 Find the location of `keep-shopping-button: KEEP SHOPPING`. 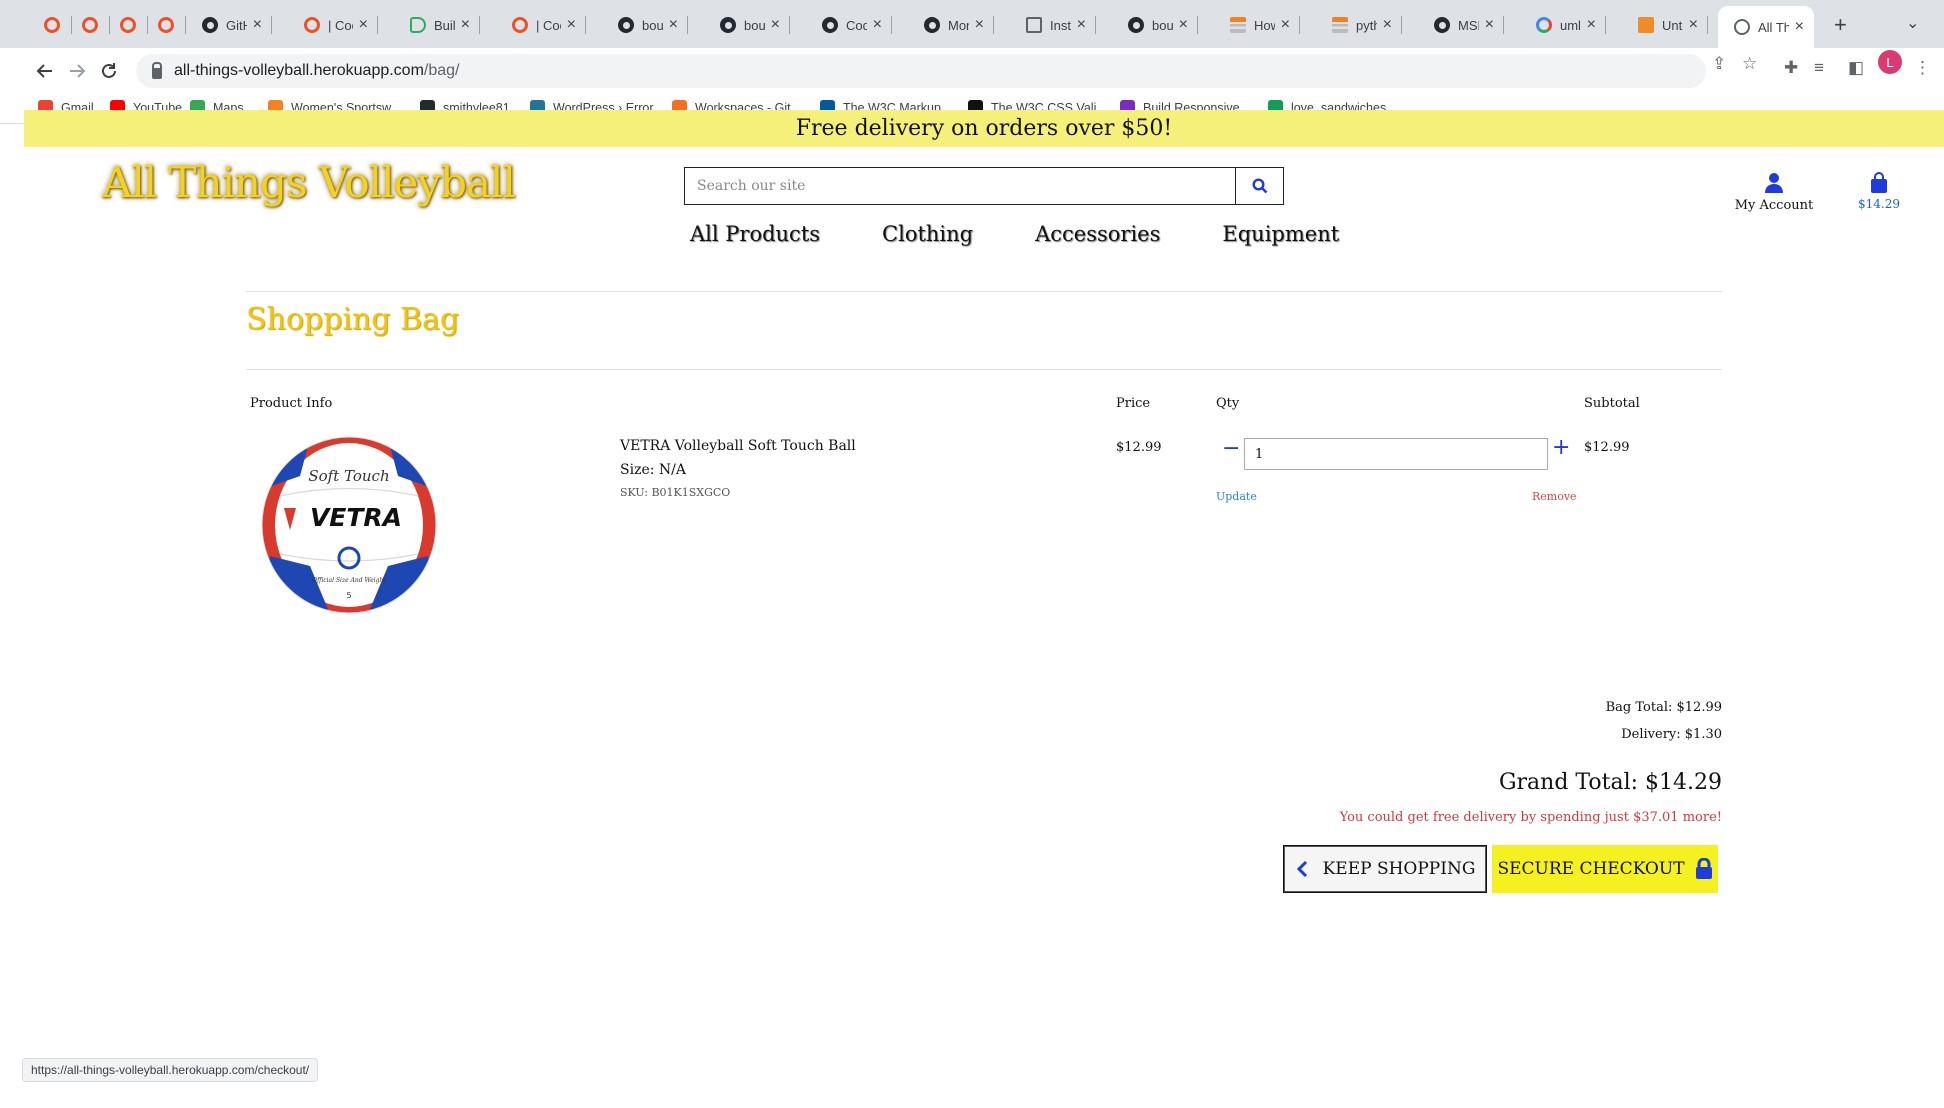

keep-shopping-button: KEEP SHOPPING is located at coordinates (1385, 869).